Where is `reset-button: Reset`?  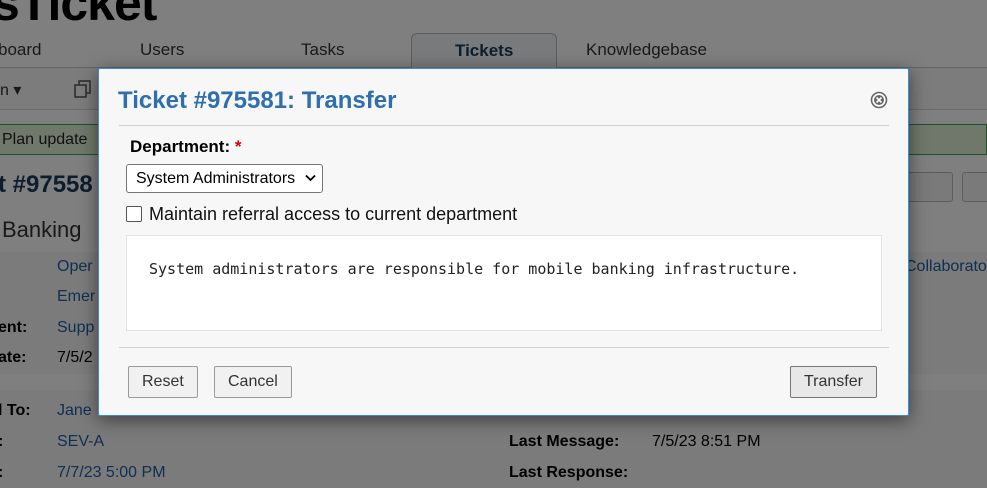 reset-button: Reset is located at coordinates (163, 382).